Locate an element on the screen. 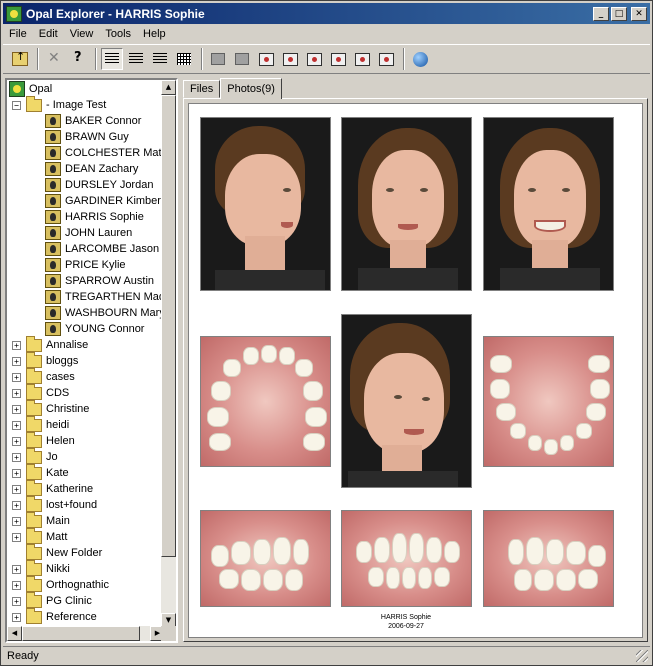 This screenshot has width=653, height=666. capture-button is located at coordinates (218, 59).